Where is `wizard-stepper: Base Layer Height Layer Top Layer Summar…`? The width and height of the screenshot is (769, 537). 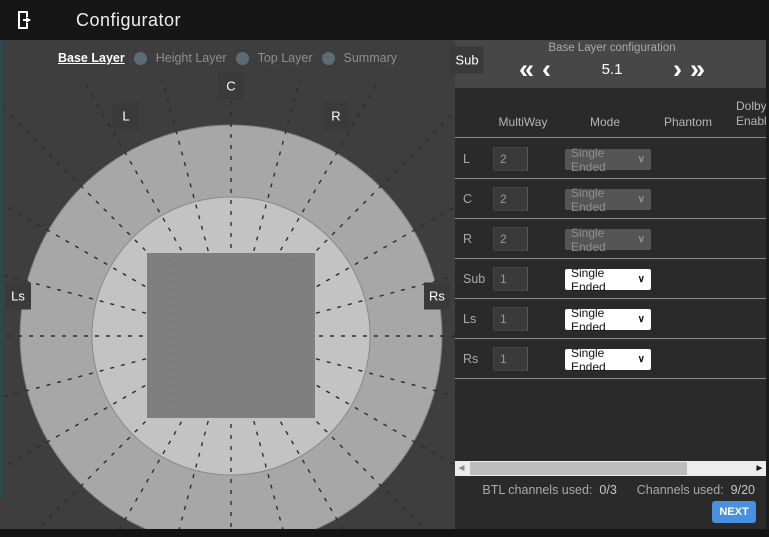 wizard-stepper: Base Layer Height Layer Top Layer Summar… is located at coordinates (227, 58).